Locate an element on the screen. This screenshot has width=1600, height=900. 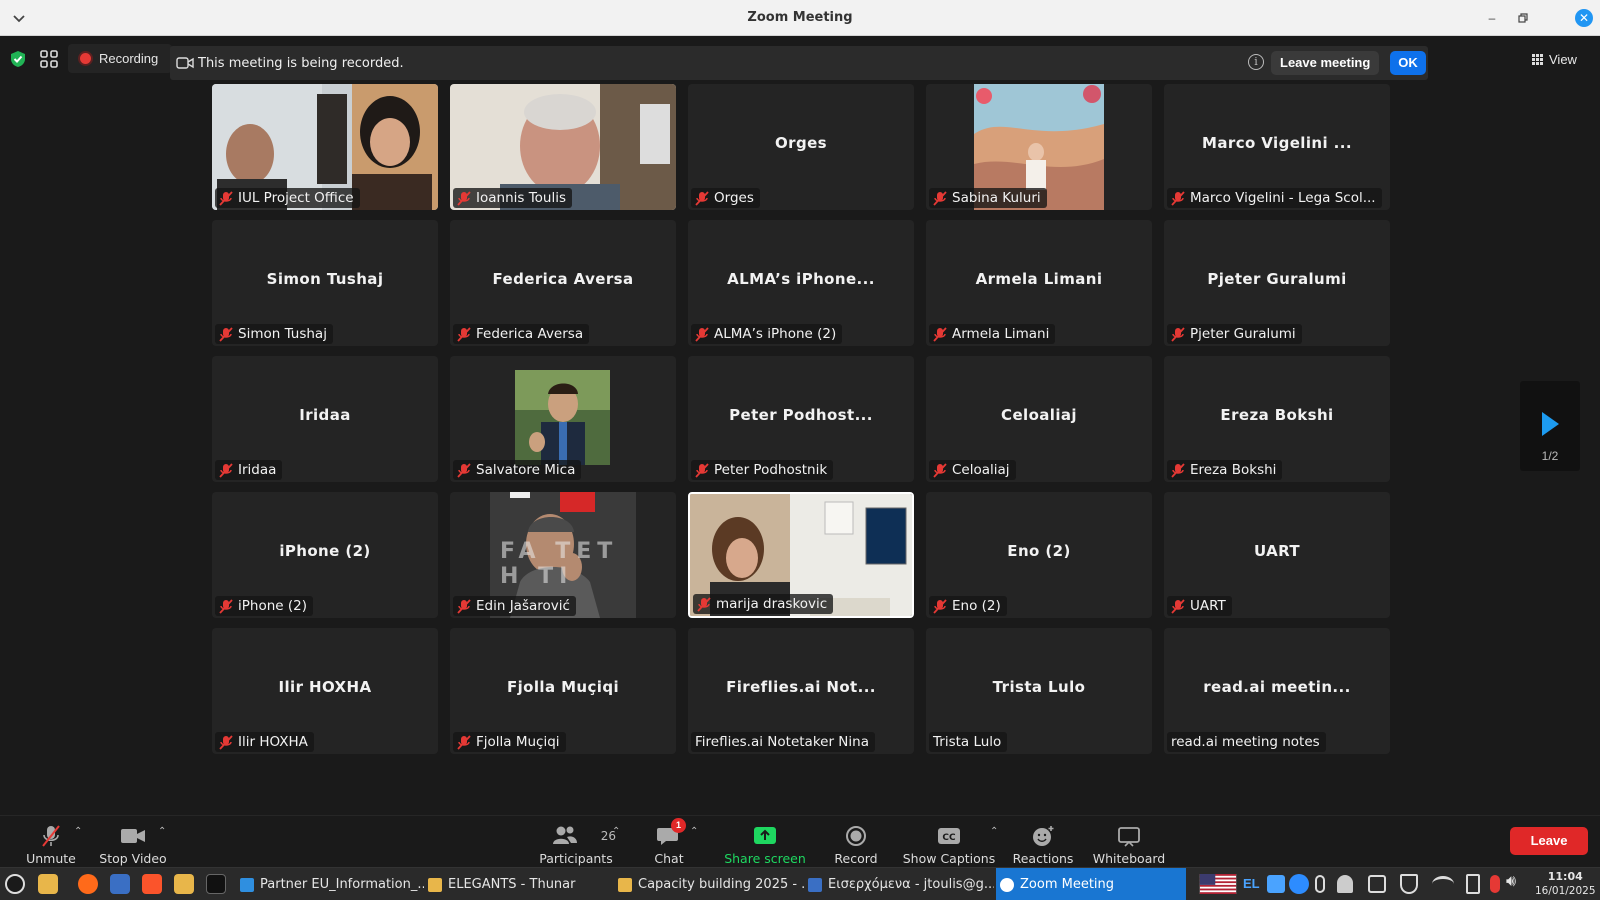
participant-tile: Celoaliaj Celoaliaj is located at coordinates (1039, 419).